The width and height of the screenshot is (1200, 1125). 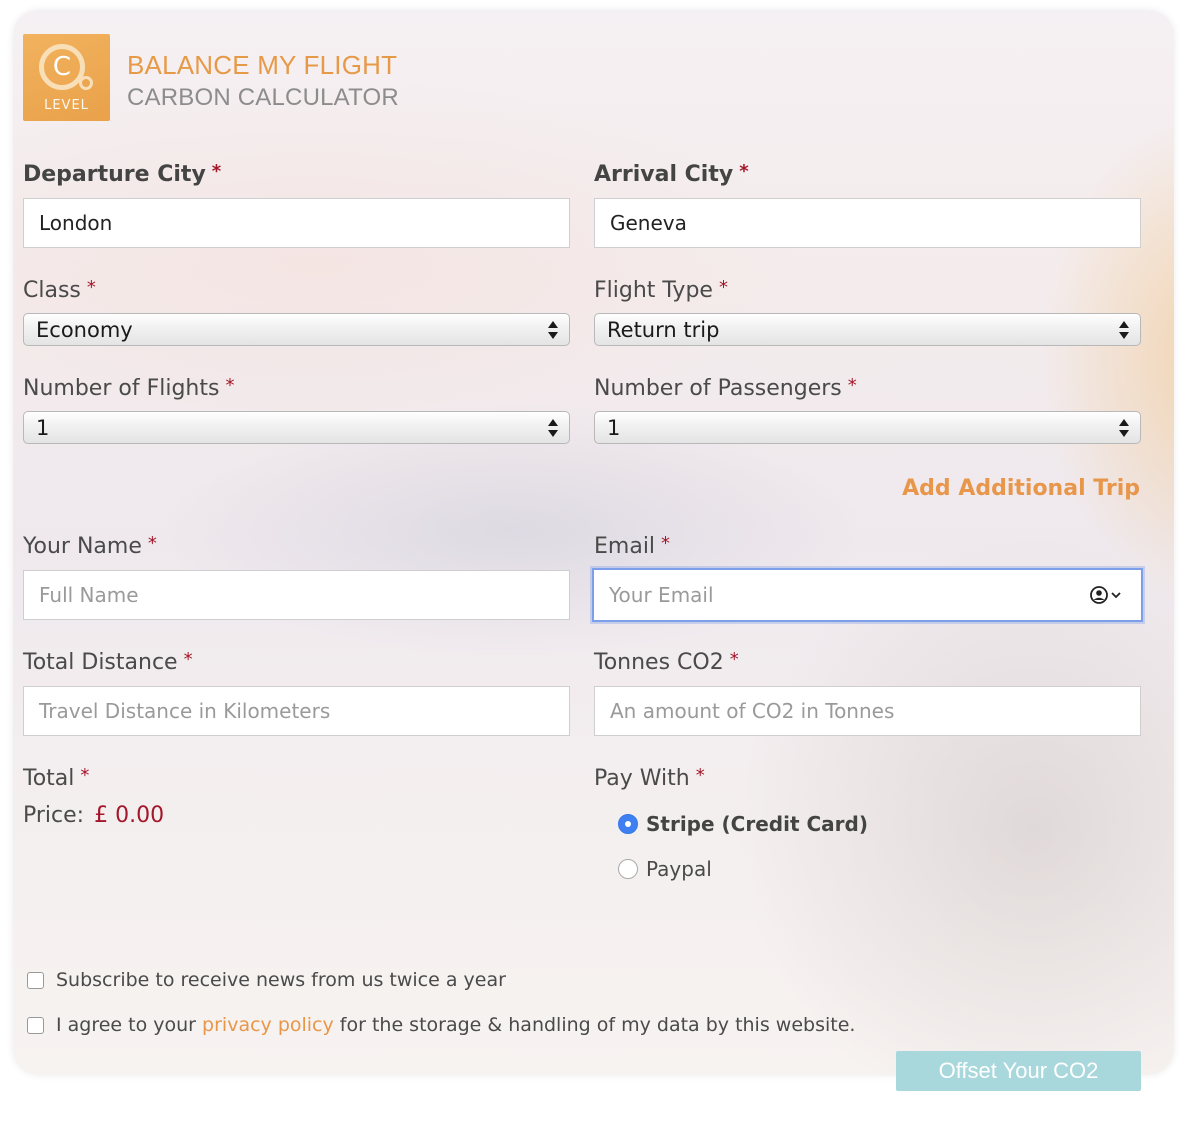 I want to click on brand-subtitle: CARBON CALCULATOR, so click(x=263, y=97).